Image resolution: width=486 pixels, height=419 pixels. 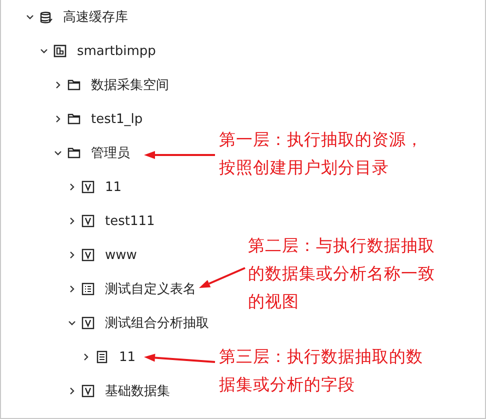 What do you see at coordinates (341, 274) in the screenshot?
I see `annotation-text: 的数据集或分析名称一致` at bounding box center [341, 274].